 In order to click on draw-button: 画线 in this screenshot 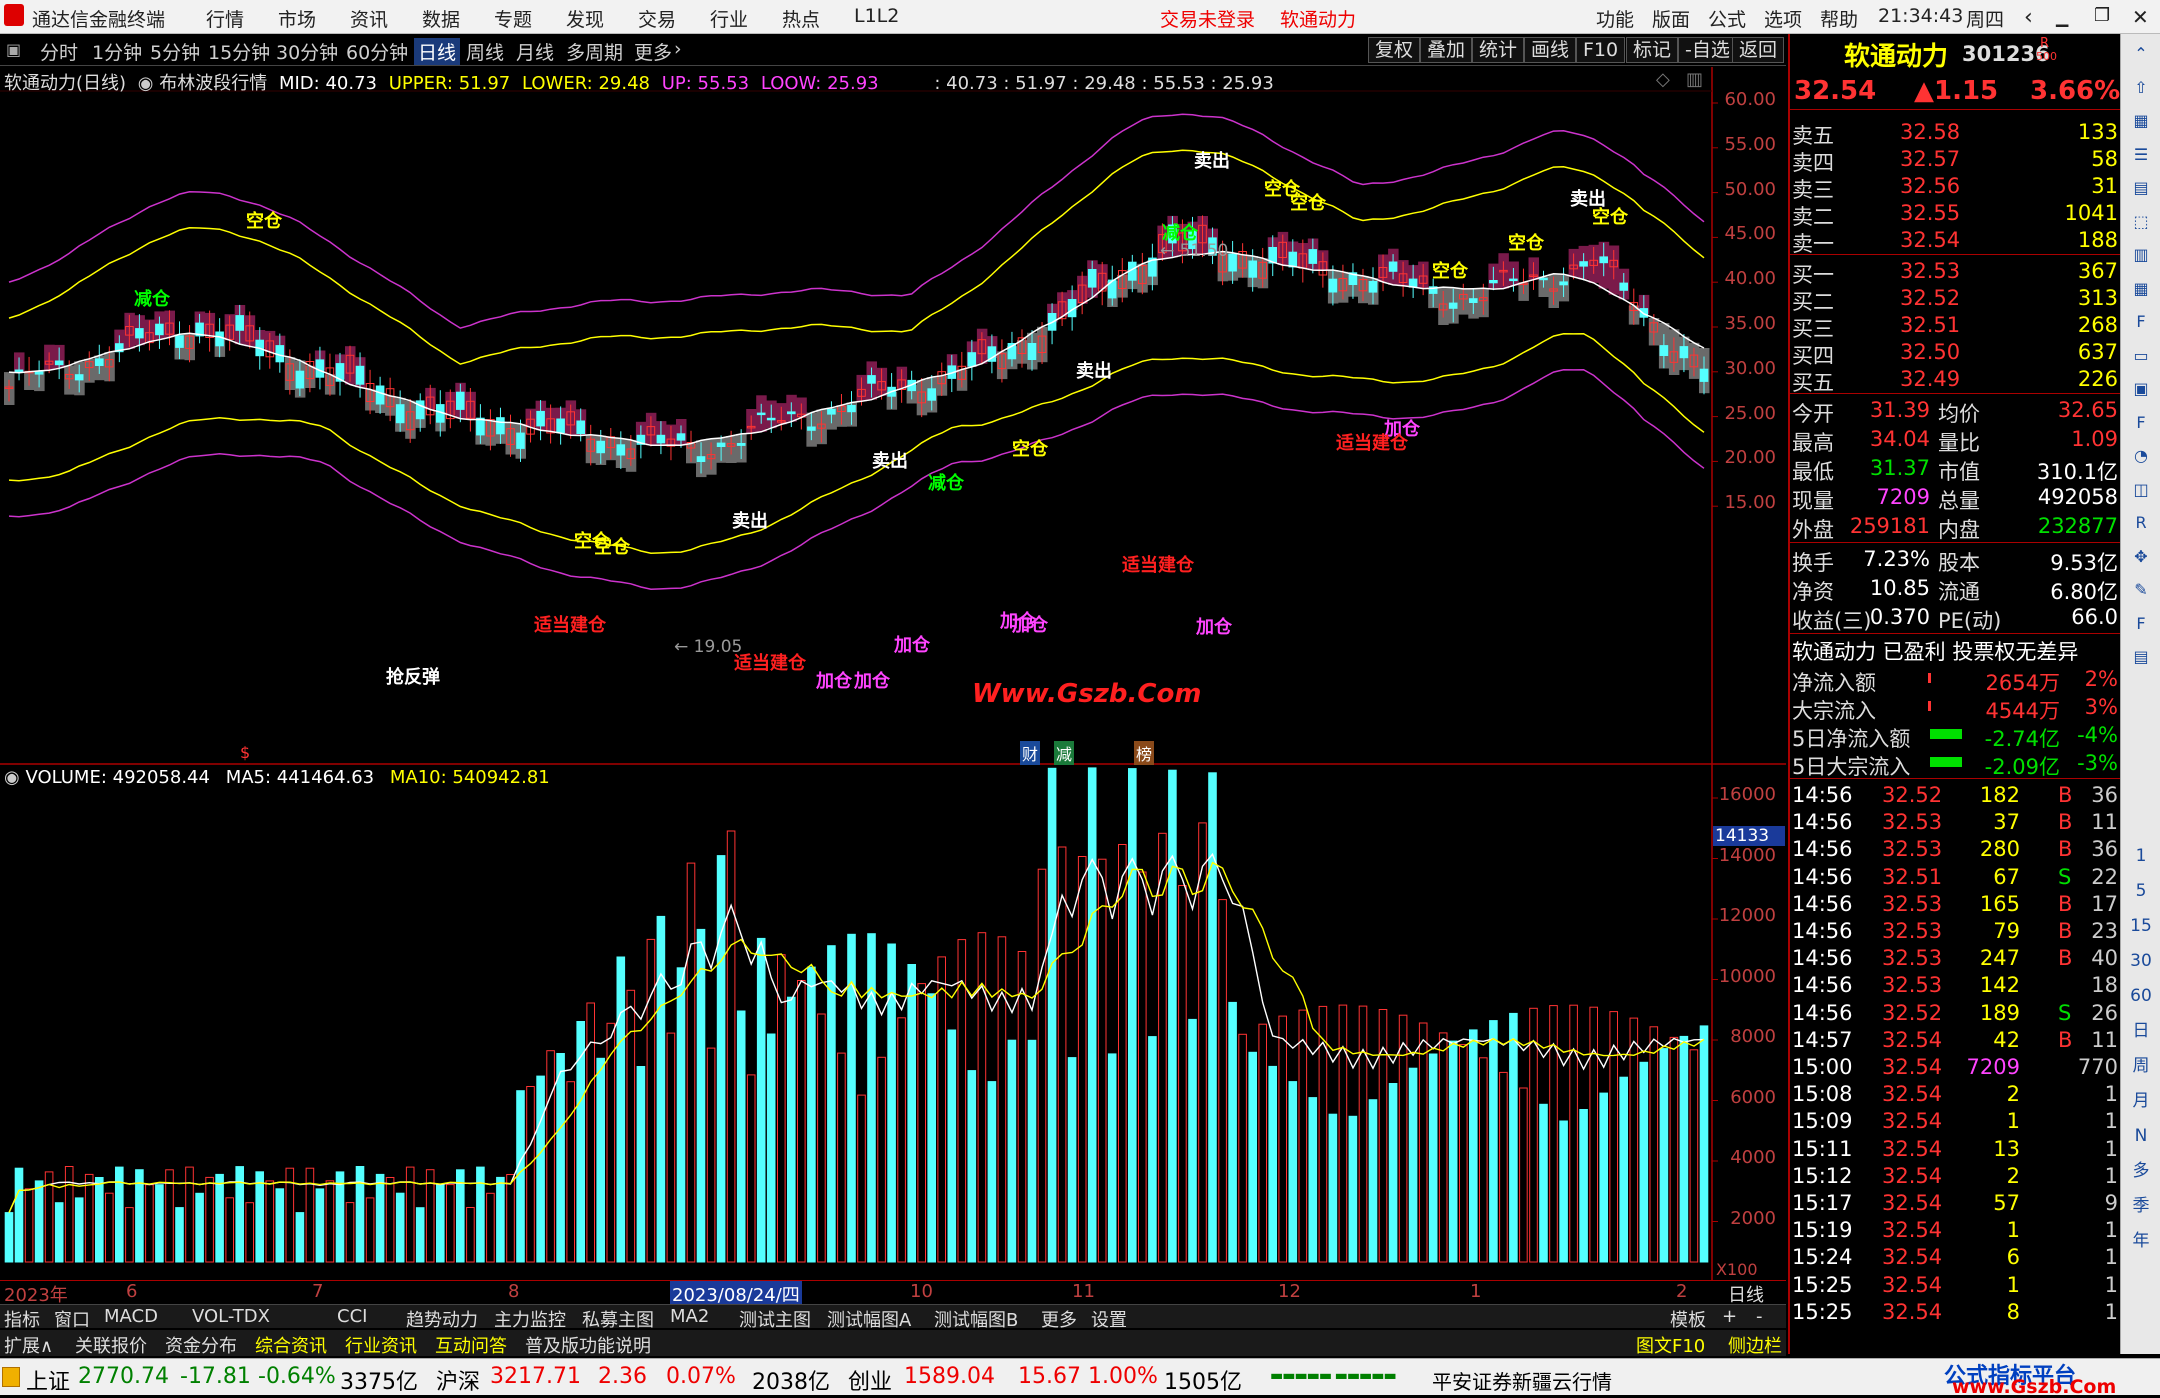, I will do `click(1550, 50)`.